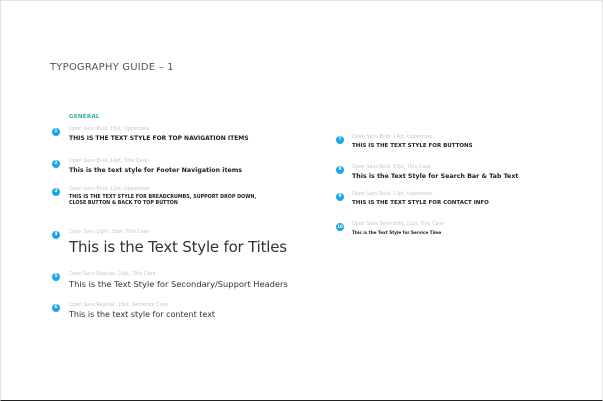 This screenshot has height=401, width=603. What do you see at coordinates (340, 197) in the screenshot?
I see `number-badge-9: 9` at bounding box center [340, 197].